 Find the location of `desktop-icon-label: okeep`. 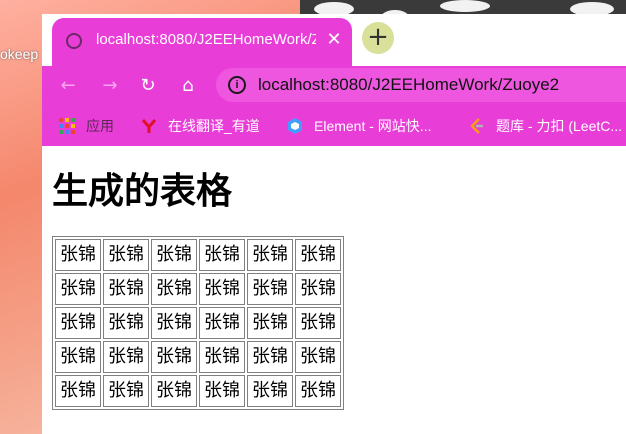

desktop-icon-label: okeep is located at coordinates (19, 54).